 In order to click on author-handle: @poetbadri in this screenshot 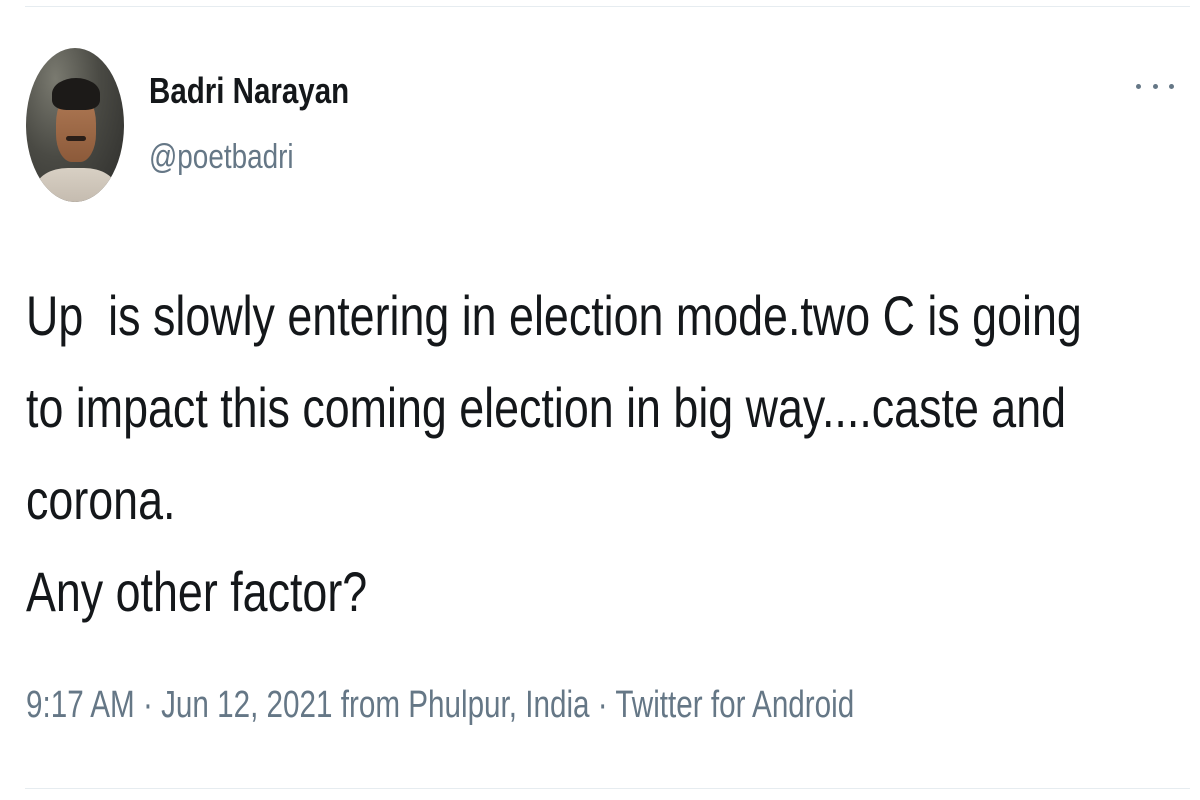, I will do `click(221, 157)`.